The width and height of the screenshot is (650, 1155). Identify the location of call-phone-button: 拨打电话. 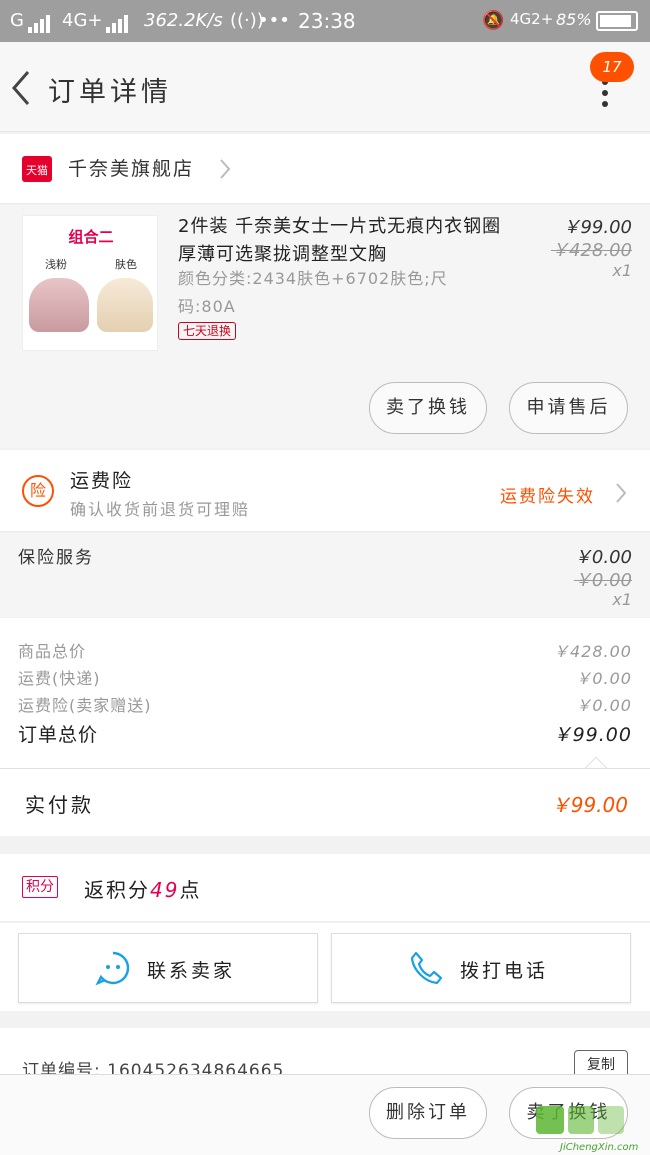
(481, 968).